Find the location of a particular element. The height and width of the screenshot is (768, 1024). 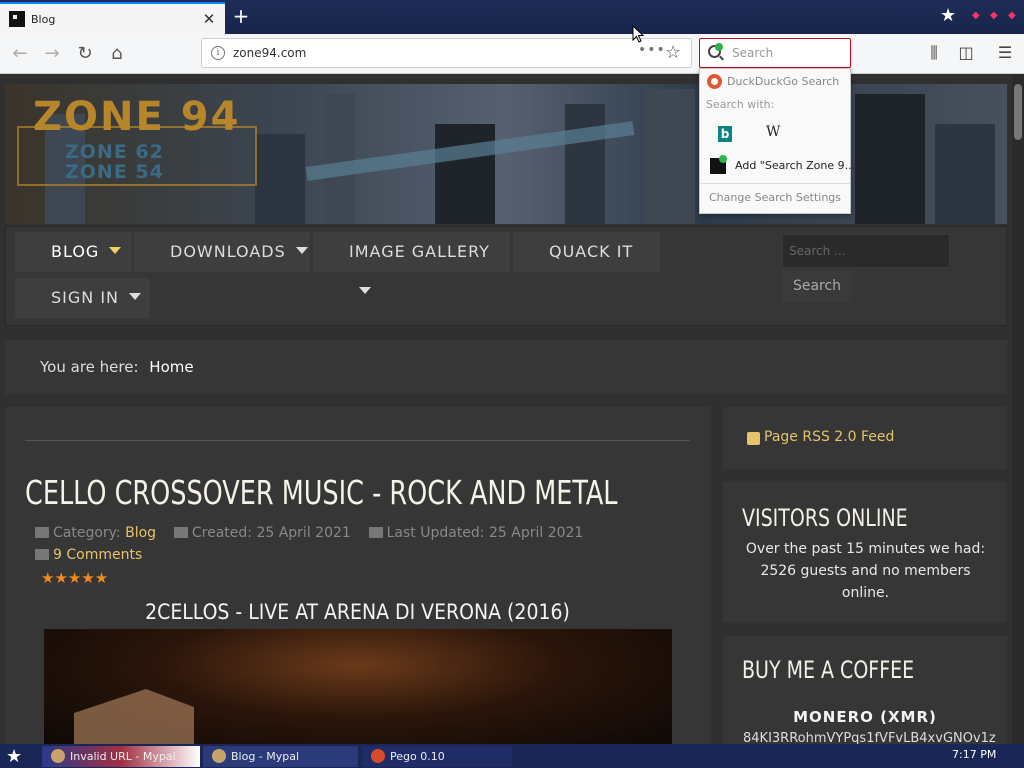

site-logo-sub: ZONE 62 ZONE 54 is located at coordinates (114, 162).